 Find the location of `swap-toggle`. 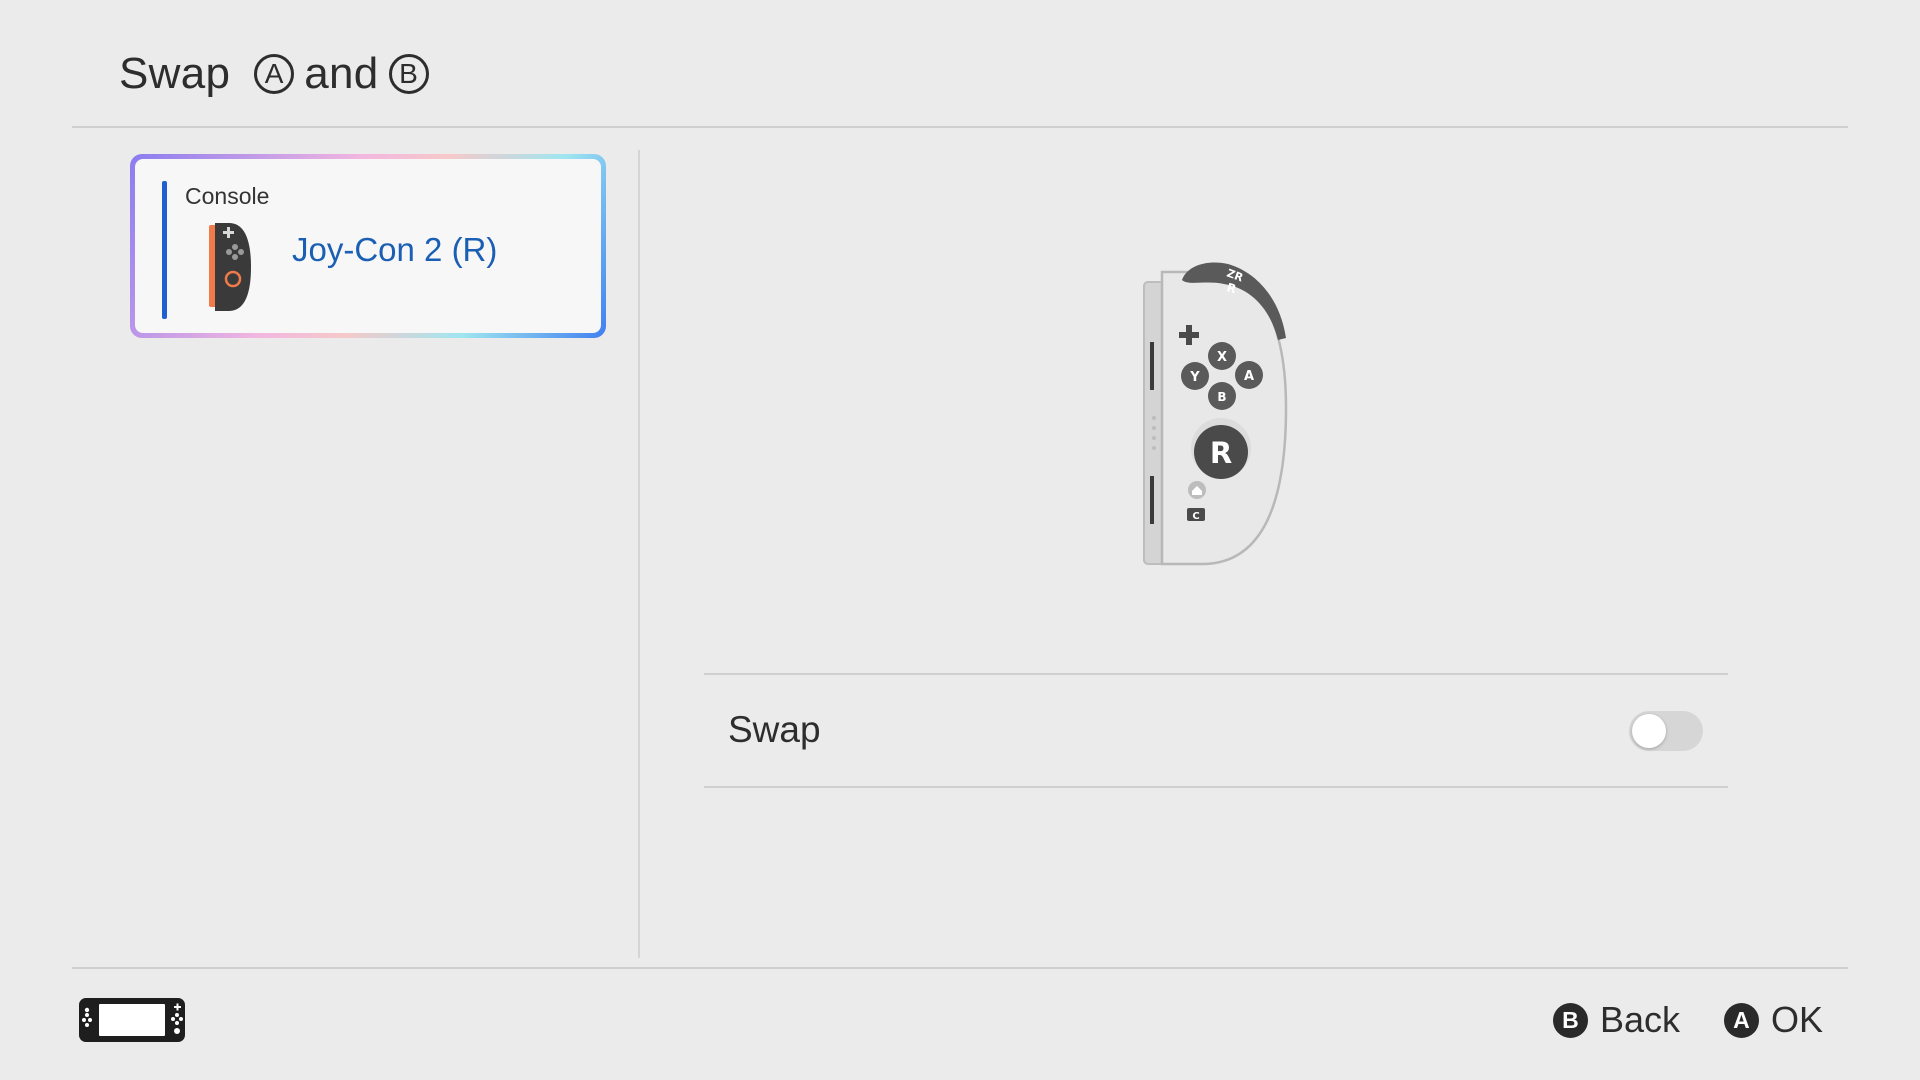

swap-toggle is located at coordinates (1666, 731).